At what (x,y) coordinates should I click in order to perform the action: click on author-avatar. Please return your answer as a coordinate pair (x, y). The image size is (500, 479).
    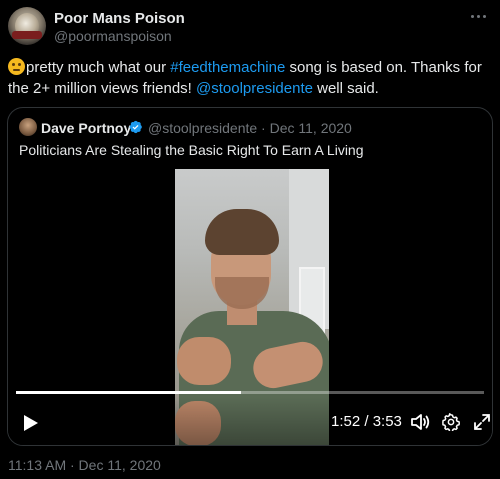
    Looking at the image, I should click on (27, 26).